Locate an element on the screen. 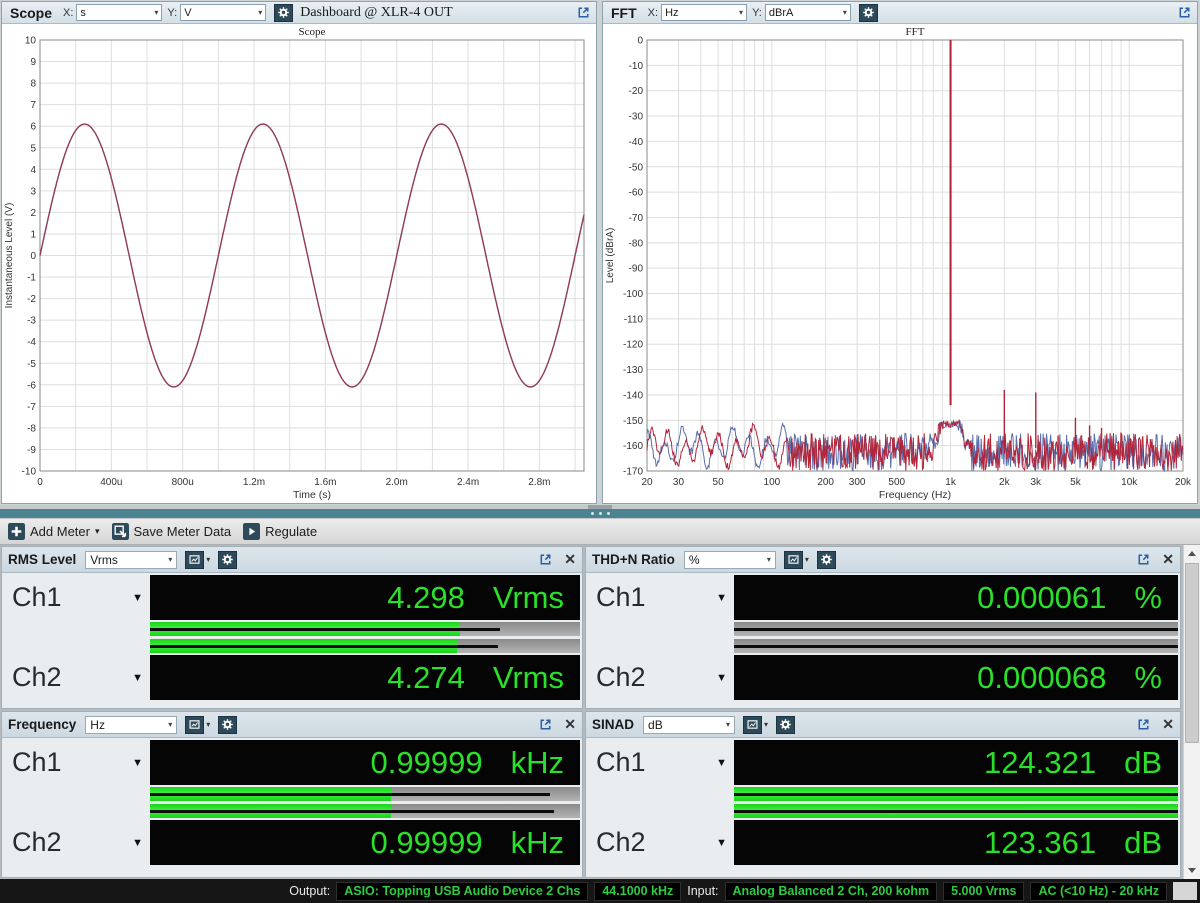 The image size is (1200, 903). svg-text: 0 is located at coordinates (640, 41).